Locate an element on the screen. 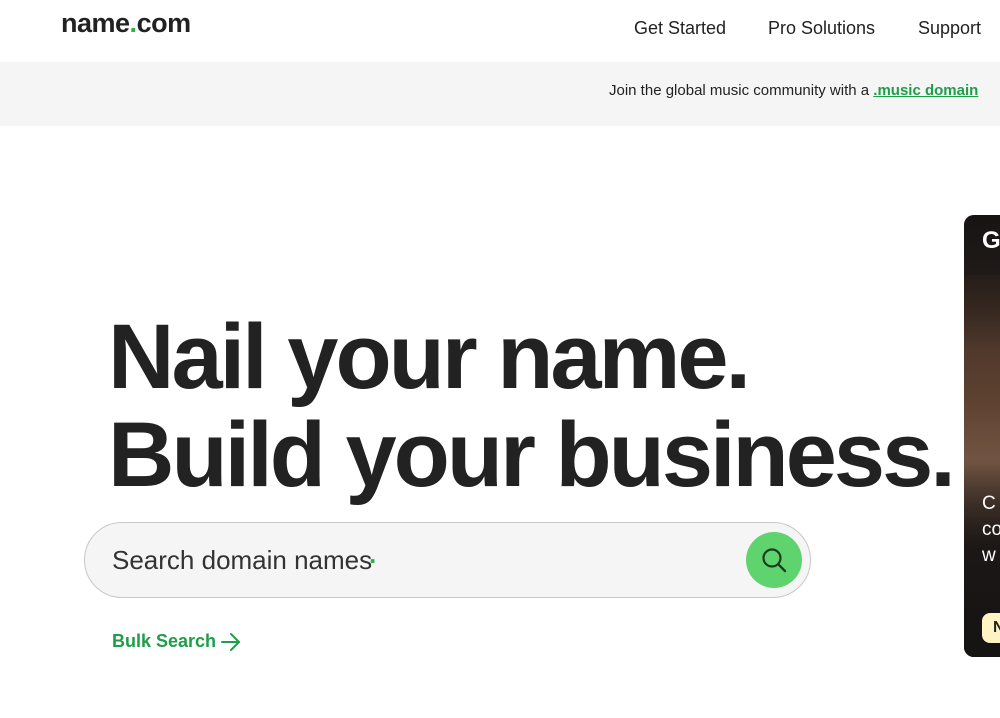 The height and width of the screenshot is (718, 1000). promo-card: G C co w N is located at coordinates (982, 436).